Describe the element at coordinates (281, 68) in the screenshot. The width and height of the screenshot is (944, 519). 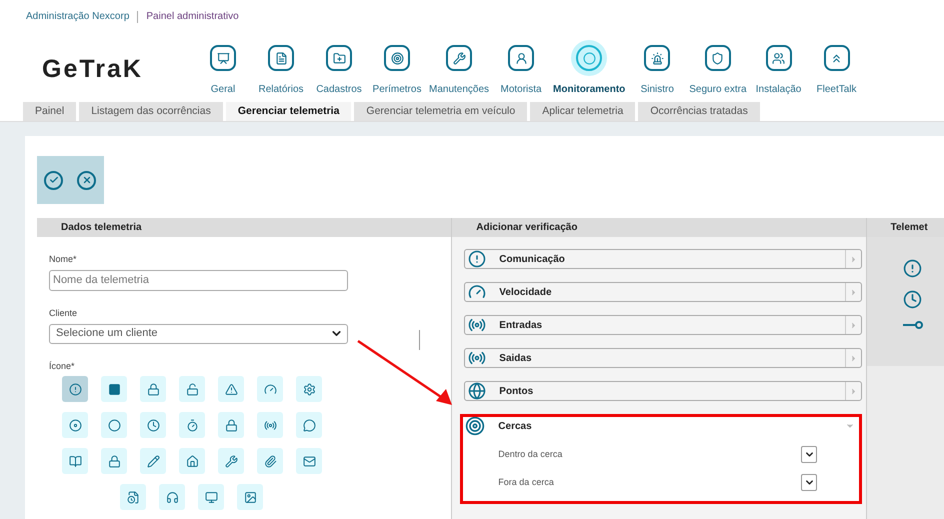
I see `nav-item: Relatórios` at that location.